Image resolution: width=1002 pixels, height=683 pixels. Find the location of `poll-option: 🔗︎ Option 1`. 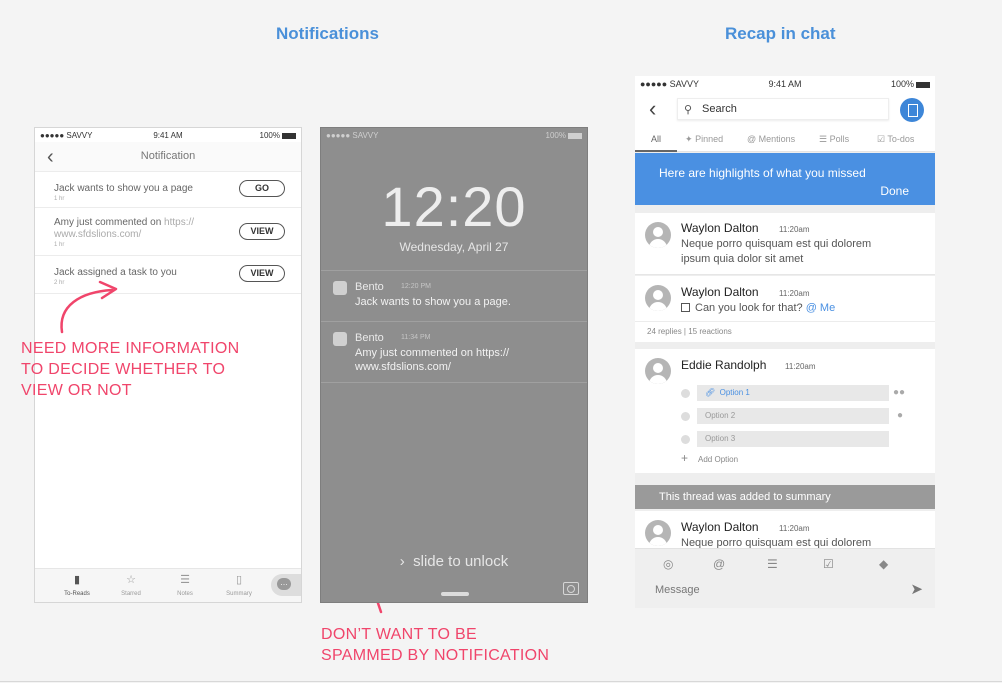

poll-option: 🔗︎ Option 1 is located at coordinates (793, 393).